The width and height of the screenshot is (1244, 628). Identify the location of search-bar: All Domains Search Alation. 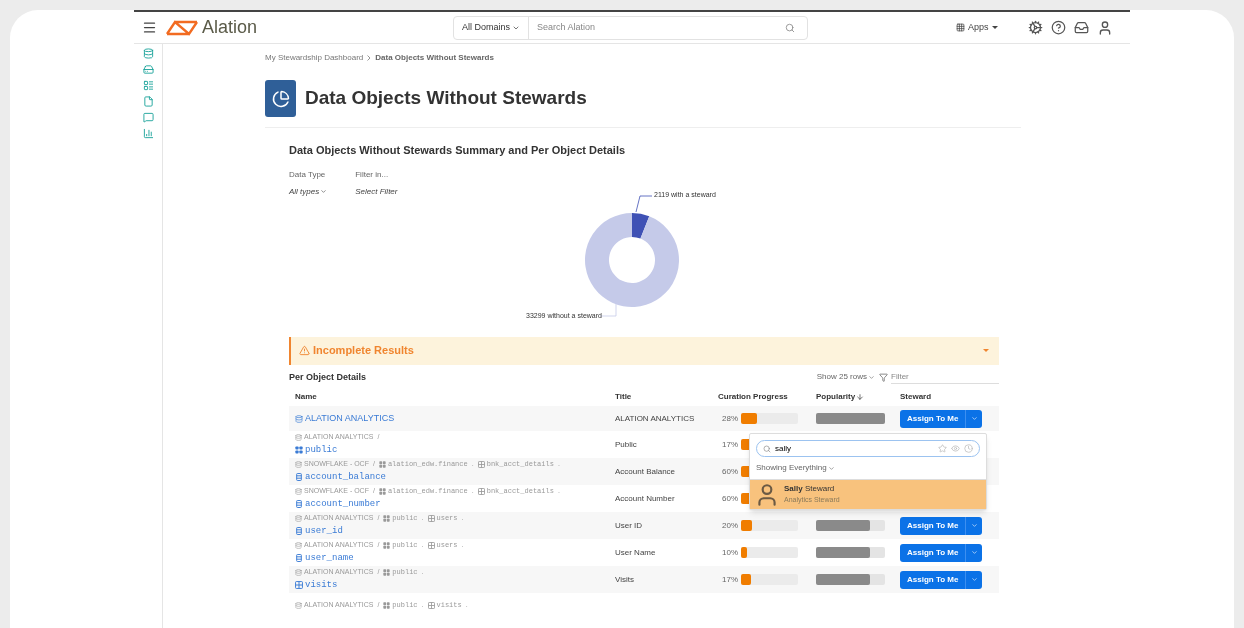
(631, 27).